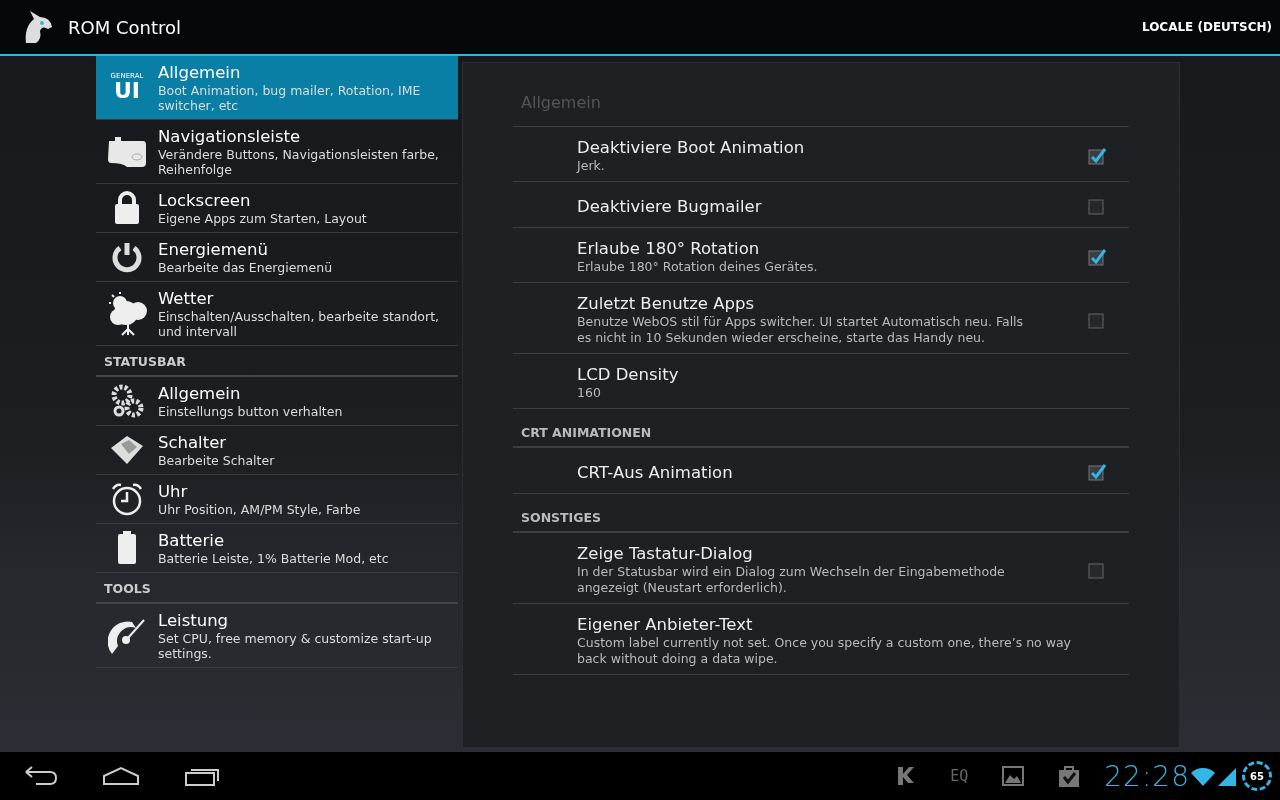  What do you see at coordinates (173, 491) in the screenshot?
I see `item-title: Uhr` at bounding box center [173, 491].